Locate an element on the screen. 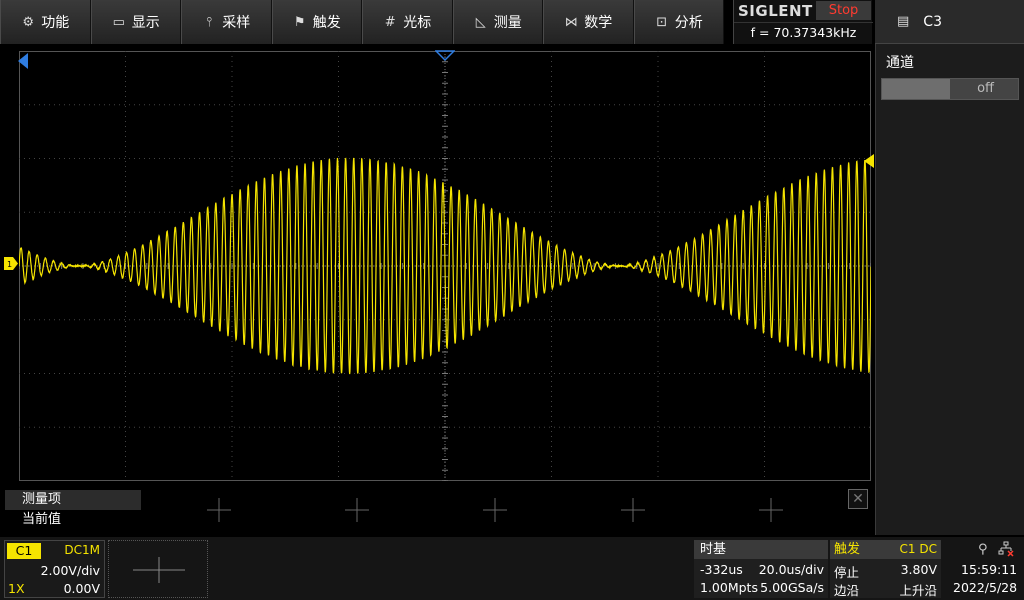 The height and width of the screenshot is (600, 1024). gear-icon: ⚙ is located at coordinates (28, 22).